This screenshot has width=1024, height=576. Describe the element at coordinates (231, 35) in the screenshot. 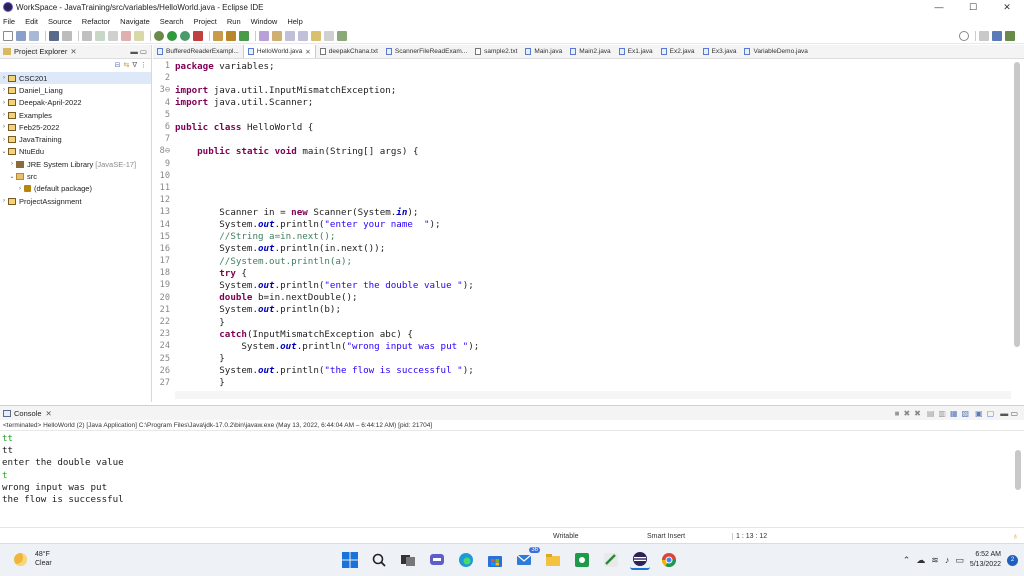

I see `new-package-icon` at that location.